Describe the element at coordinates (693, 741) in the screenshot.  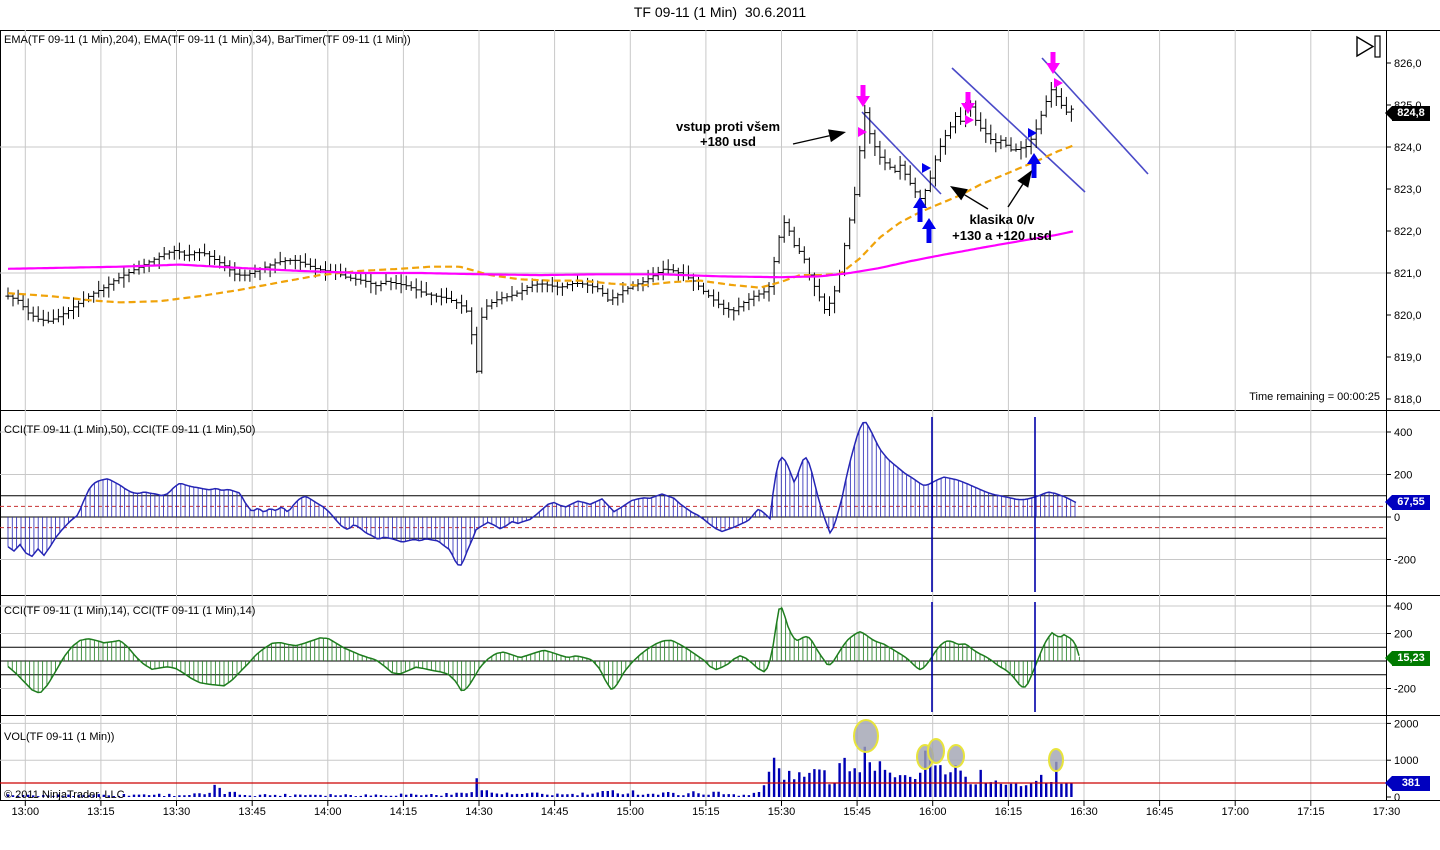
I see `vol-gridlines` at that location.